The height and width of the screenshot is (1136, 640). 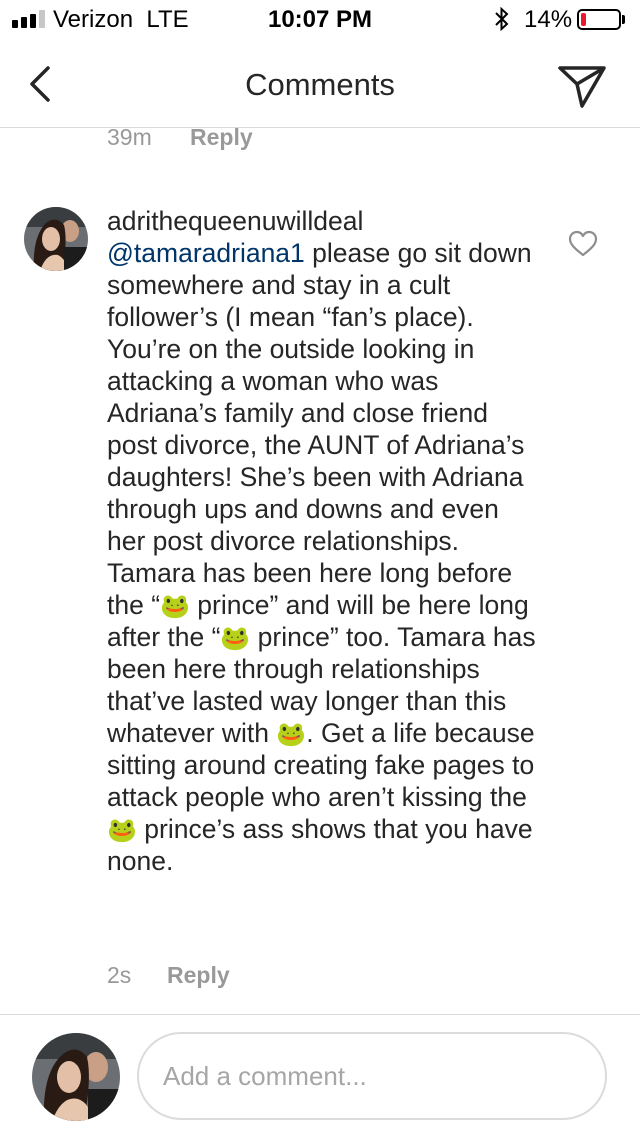 I want to click on paper-plane-icon, so click(x=582, y=87).